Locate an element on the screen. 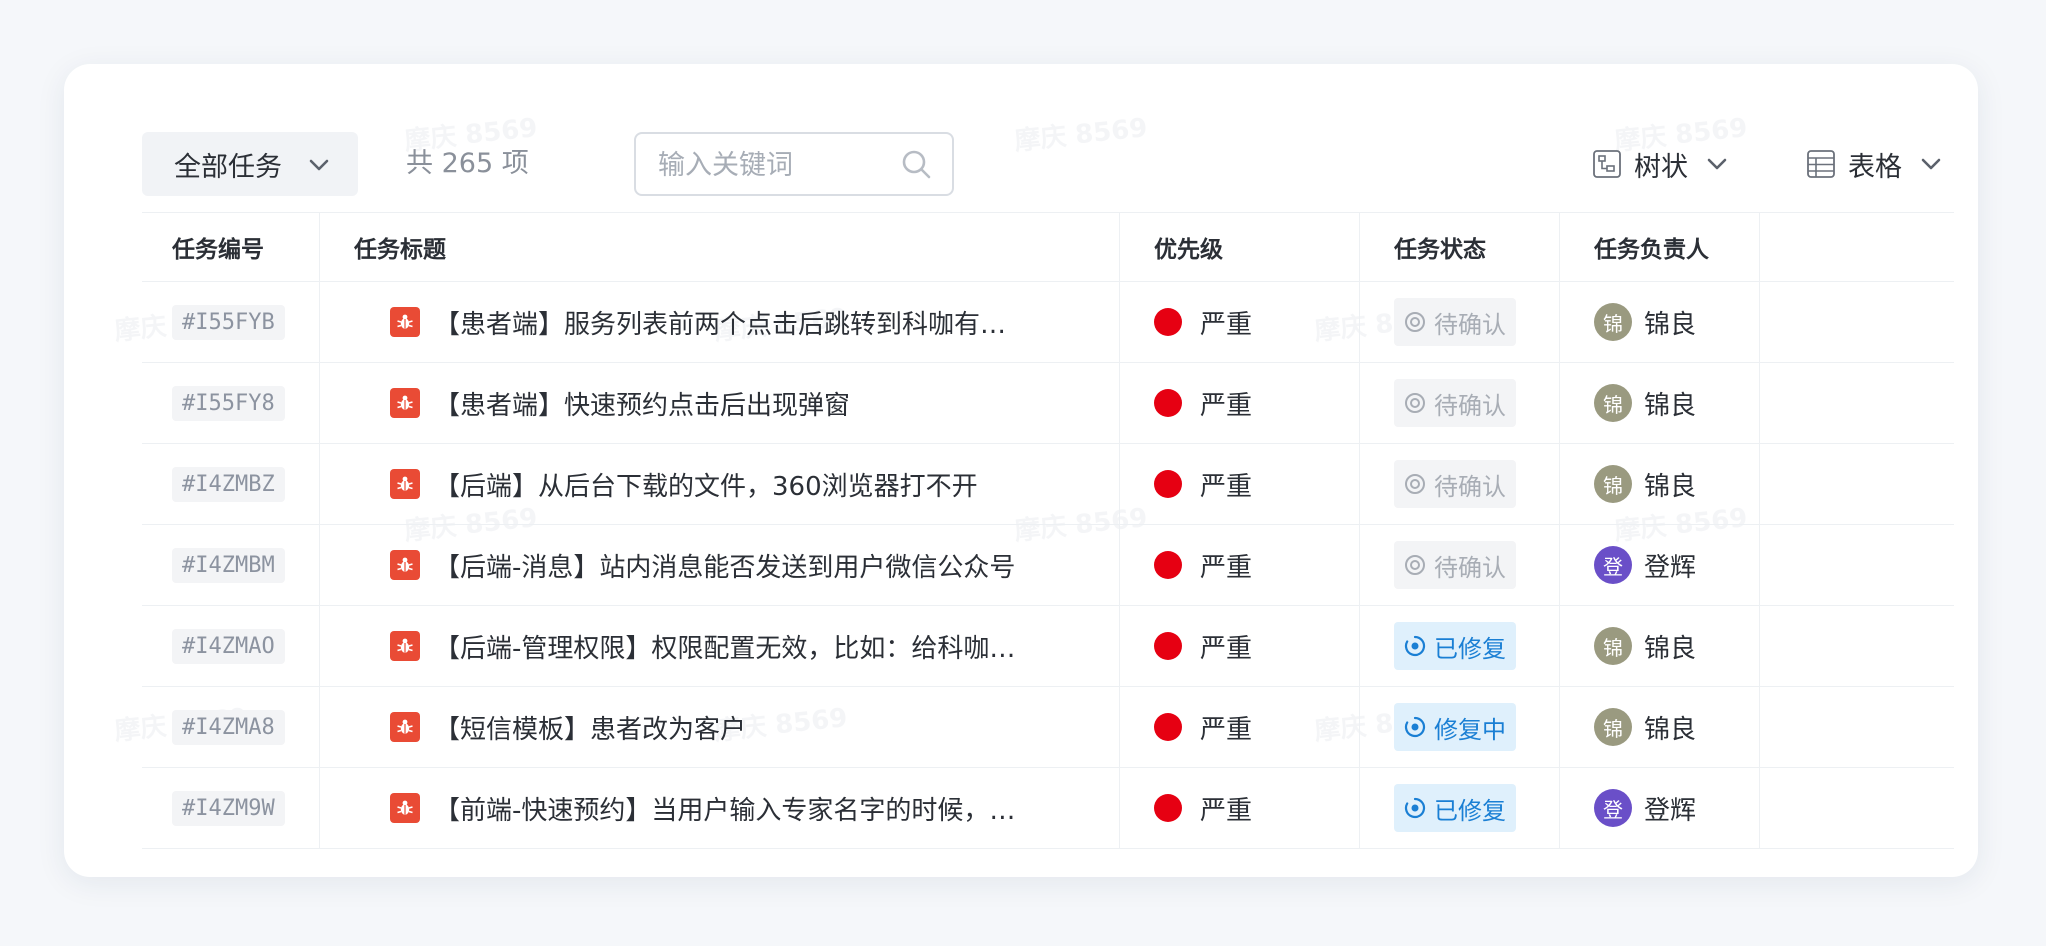 The height and width of the screenshot is (946, 2046). task-id-cell: #I55FYB is located at coordinates (231, 322).